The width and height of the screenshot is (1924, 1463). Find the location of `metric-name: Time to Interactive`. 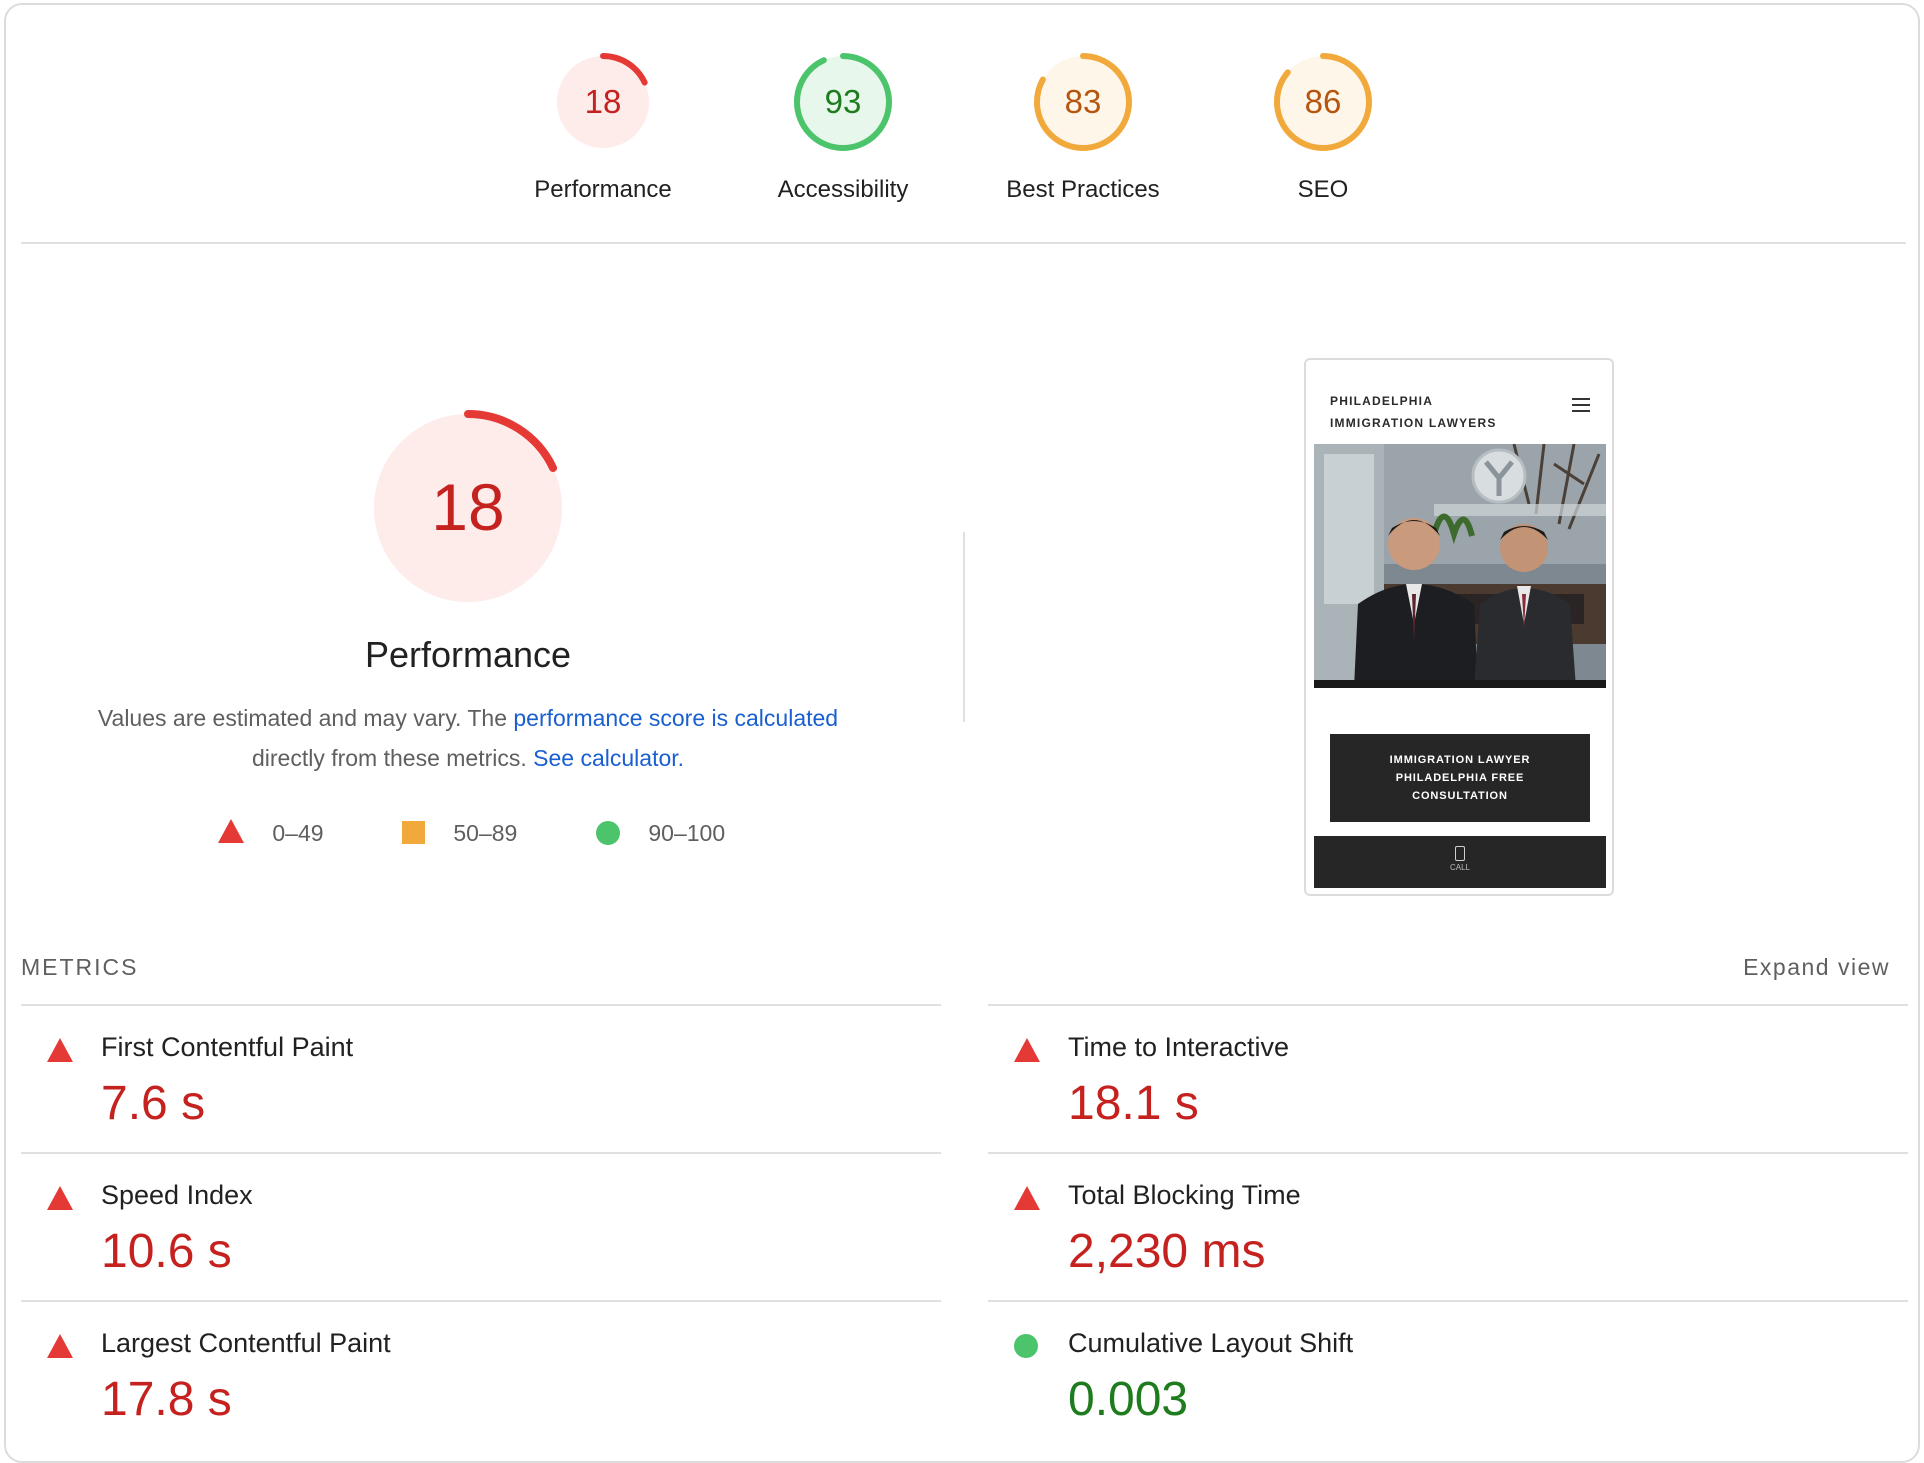

metric-name: Time to Interactive is located at coordinates (1179, 1047).